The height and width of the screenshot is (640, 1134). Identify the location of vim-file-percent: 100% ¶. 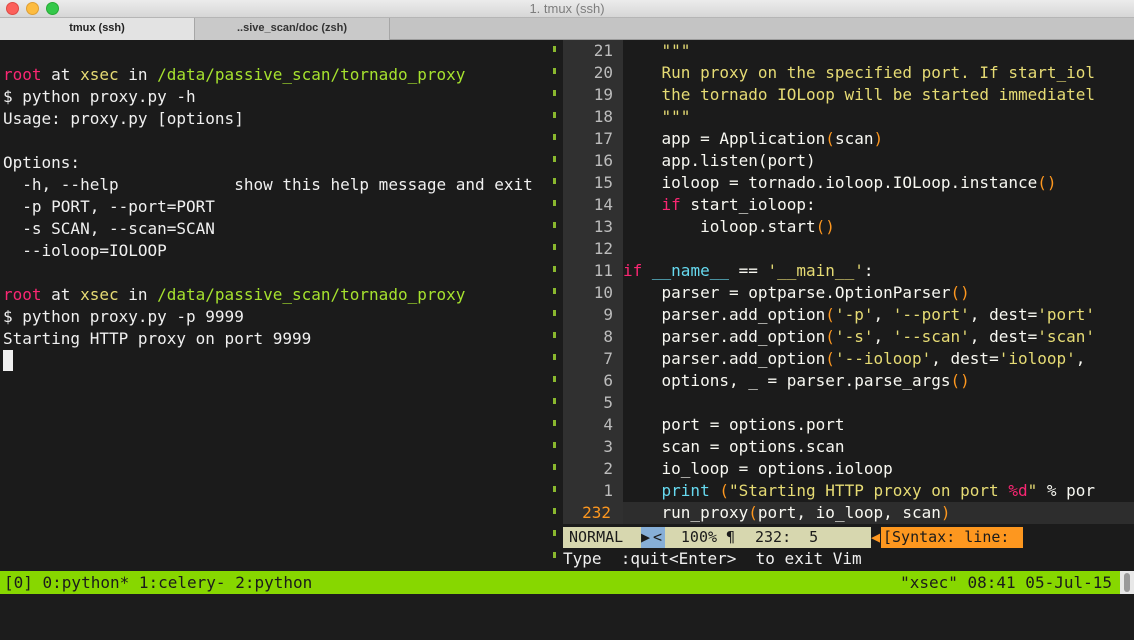
(708, 537).